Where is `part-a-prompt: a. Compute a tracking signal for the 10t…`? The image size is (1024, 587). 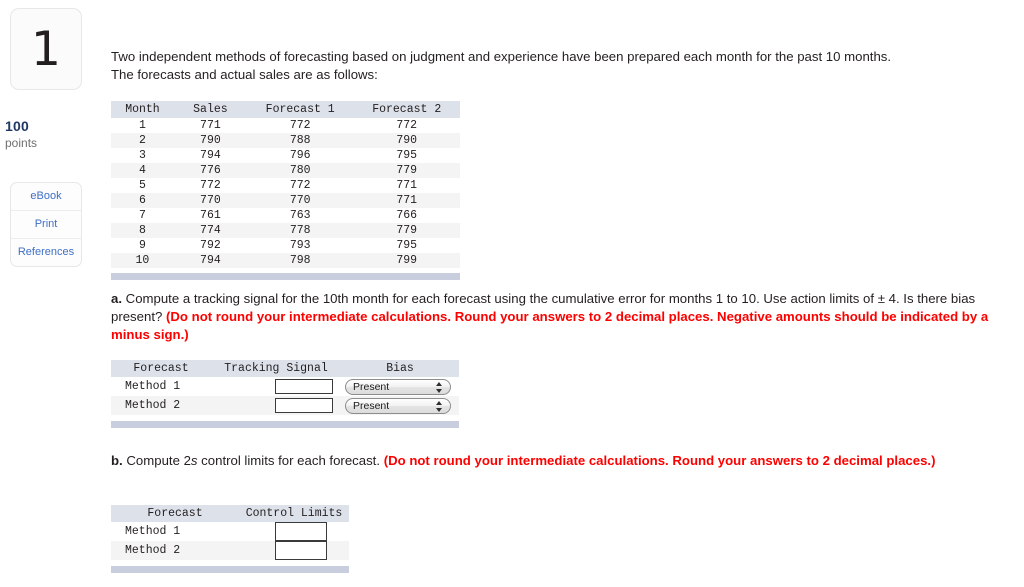 part-a-prompt: a. Compute a tracking signal for the 10t… is located at coordinates (561, 317).